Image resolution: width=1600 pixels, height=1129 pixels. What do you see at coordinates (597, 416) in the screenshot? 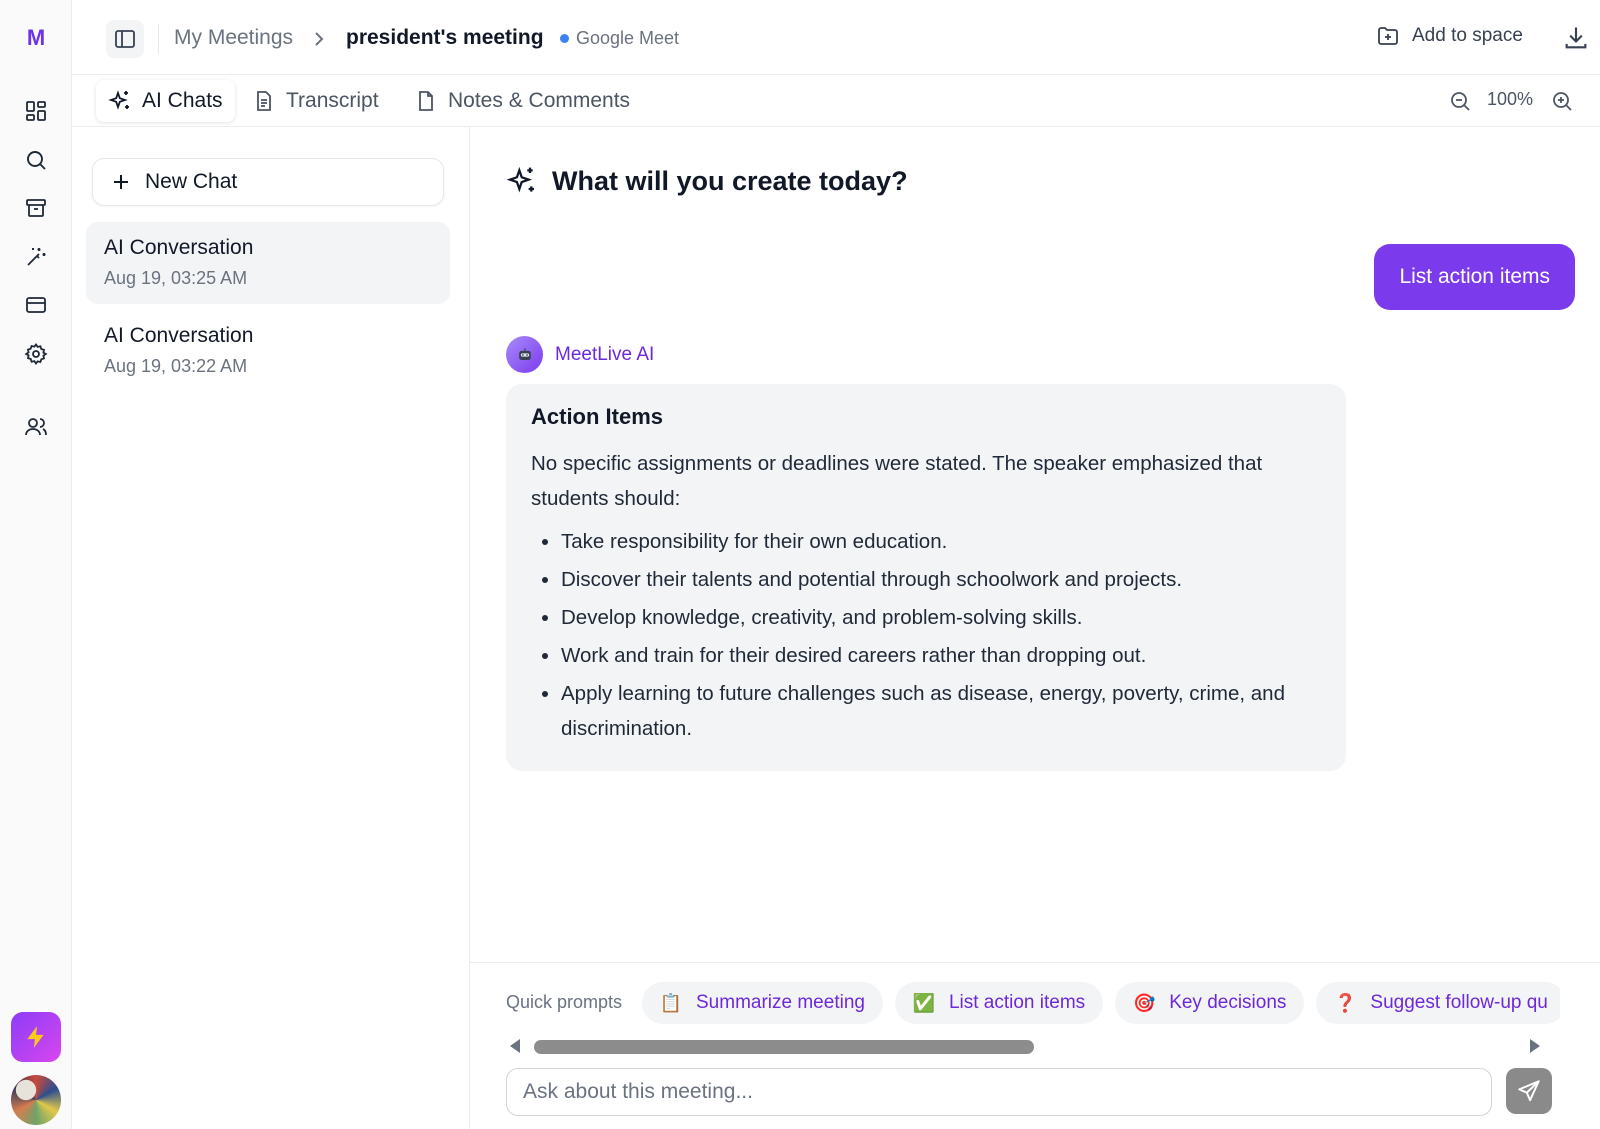
I see `response-heading: Action Items` at bounding box center [597, 416].